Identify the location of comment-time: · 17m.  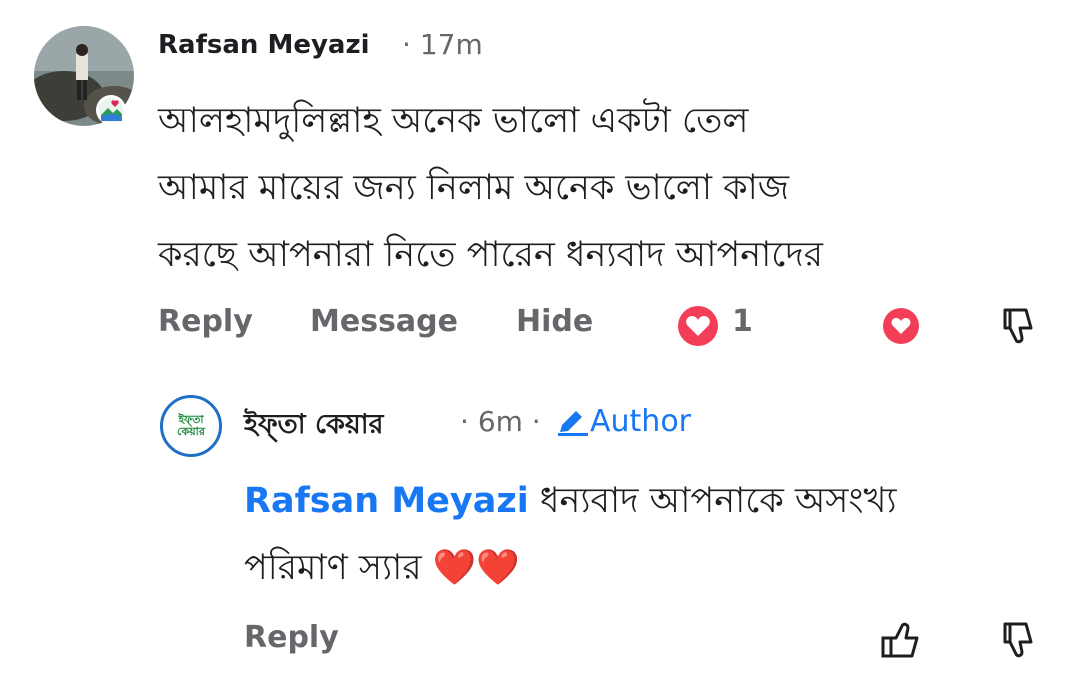
(442, 44).